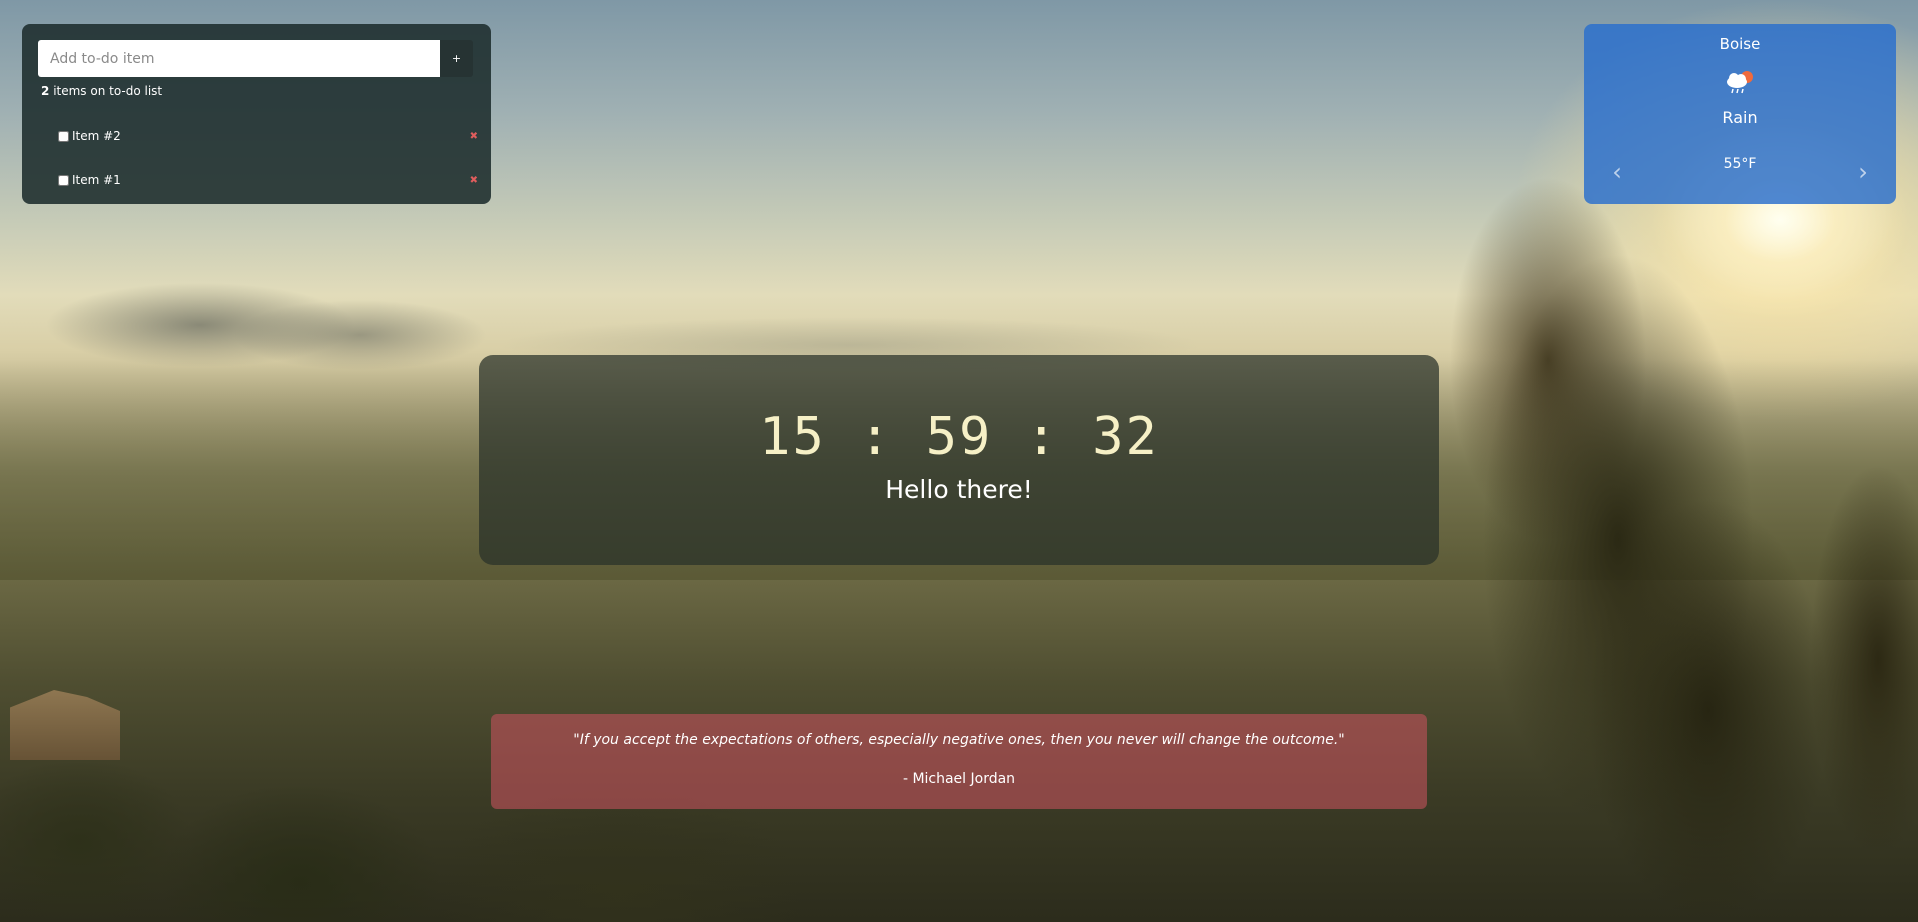  Describe the element at coordinates (456, 58) in the screenshot. I see `add-todo-button: +` at that location.